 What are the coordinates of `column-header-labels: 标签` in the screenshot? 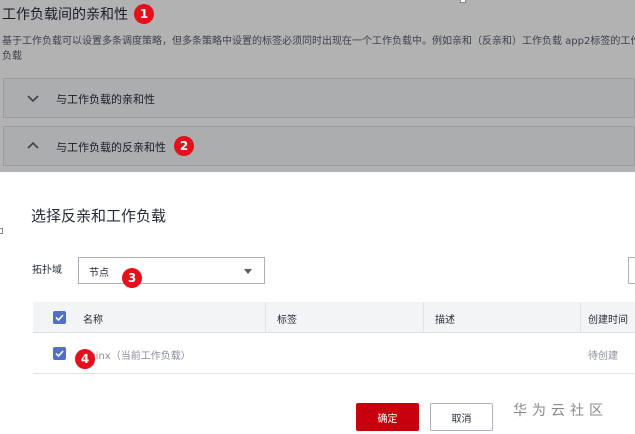 It's located at (287, 318).